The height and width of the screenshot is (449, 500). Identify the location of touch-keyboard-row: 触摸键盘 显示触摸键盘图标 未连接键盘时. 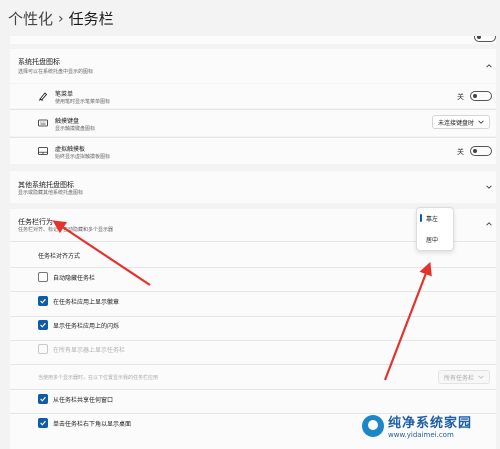
(253, 123).